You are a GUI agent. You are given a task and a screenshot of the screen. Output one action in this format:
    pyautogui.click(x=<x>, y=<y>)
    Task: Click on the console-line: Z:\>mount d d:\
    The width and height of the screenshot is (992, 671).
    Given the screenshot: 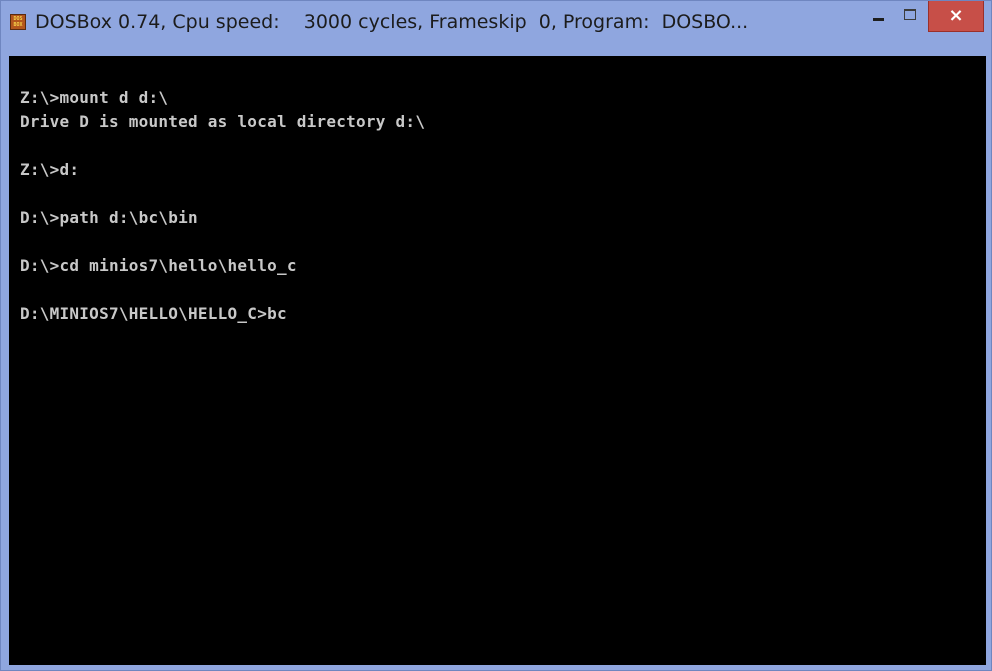 What is the action you would take?
    pyautogui.click(x=94, y=97)
    